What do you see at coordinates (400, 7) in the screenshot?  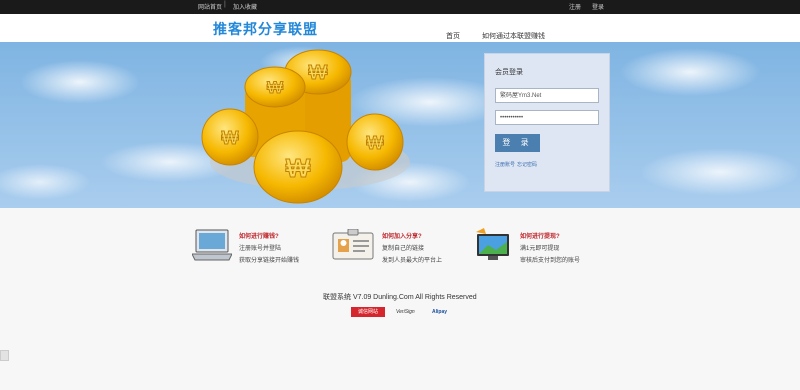 I see `top-bar: 网站首页 | 加入收藏 注册 登录` at bounding box center [400, 7].